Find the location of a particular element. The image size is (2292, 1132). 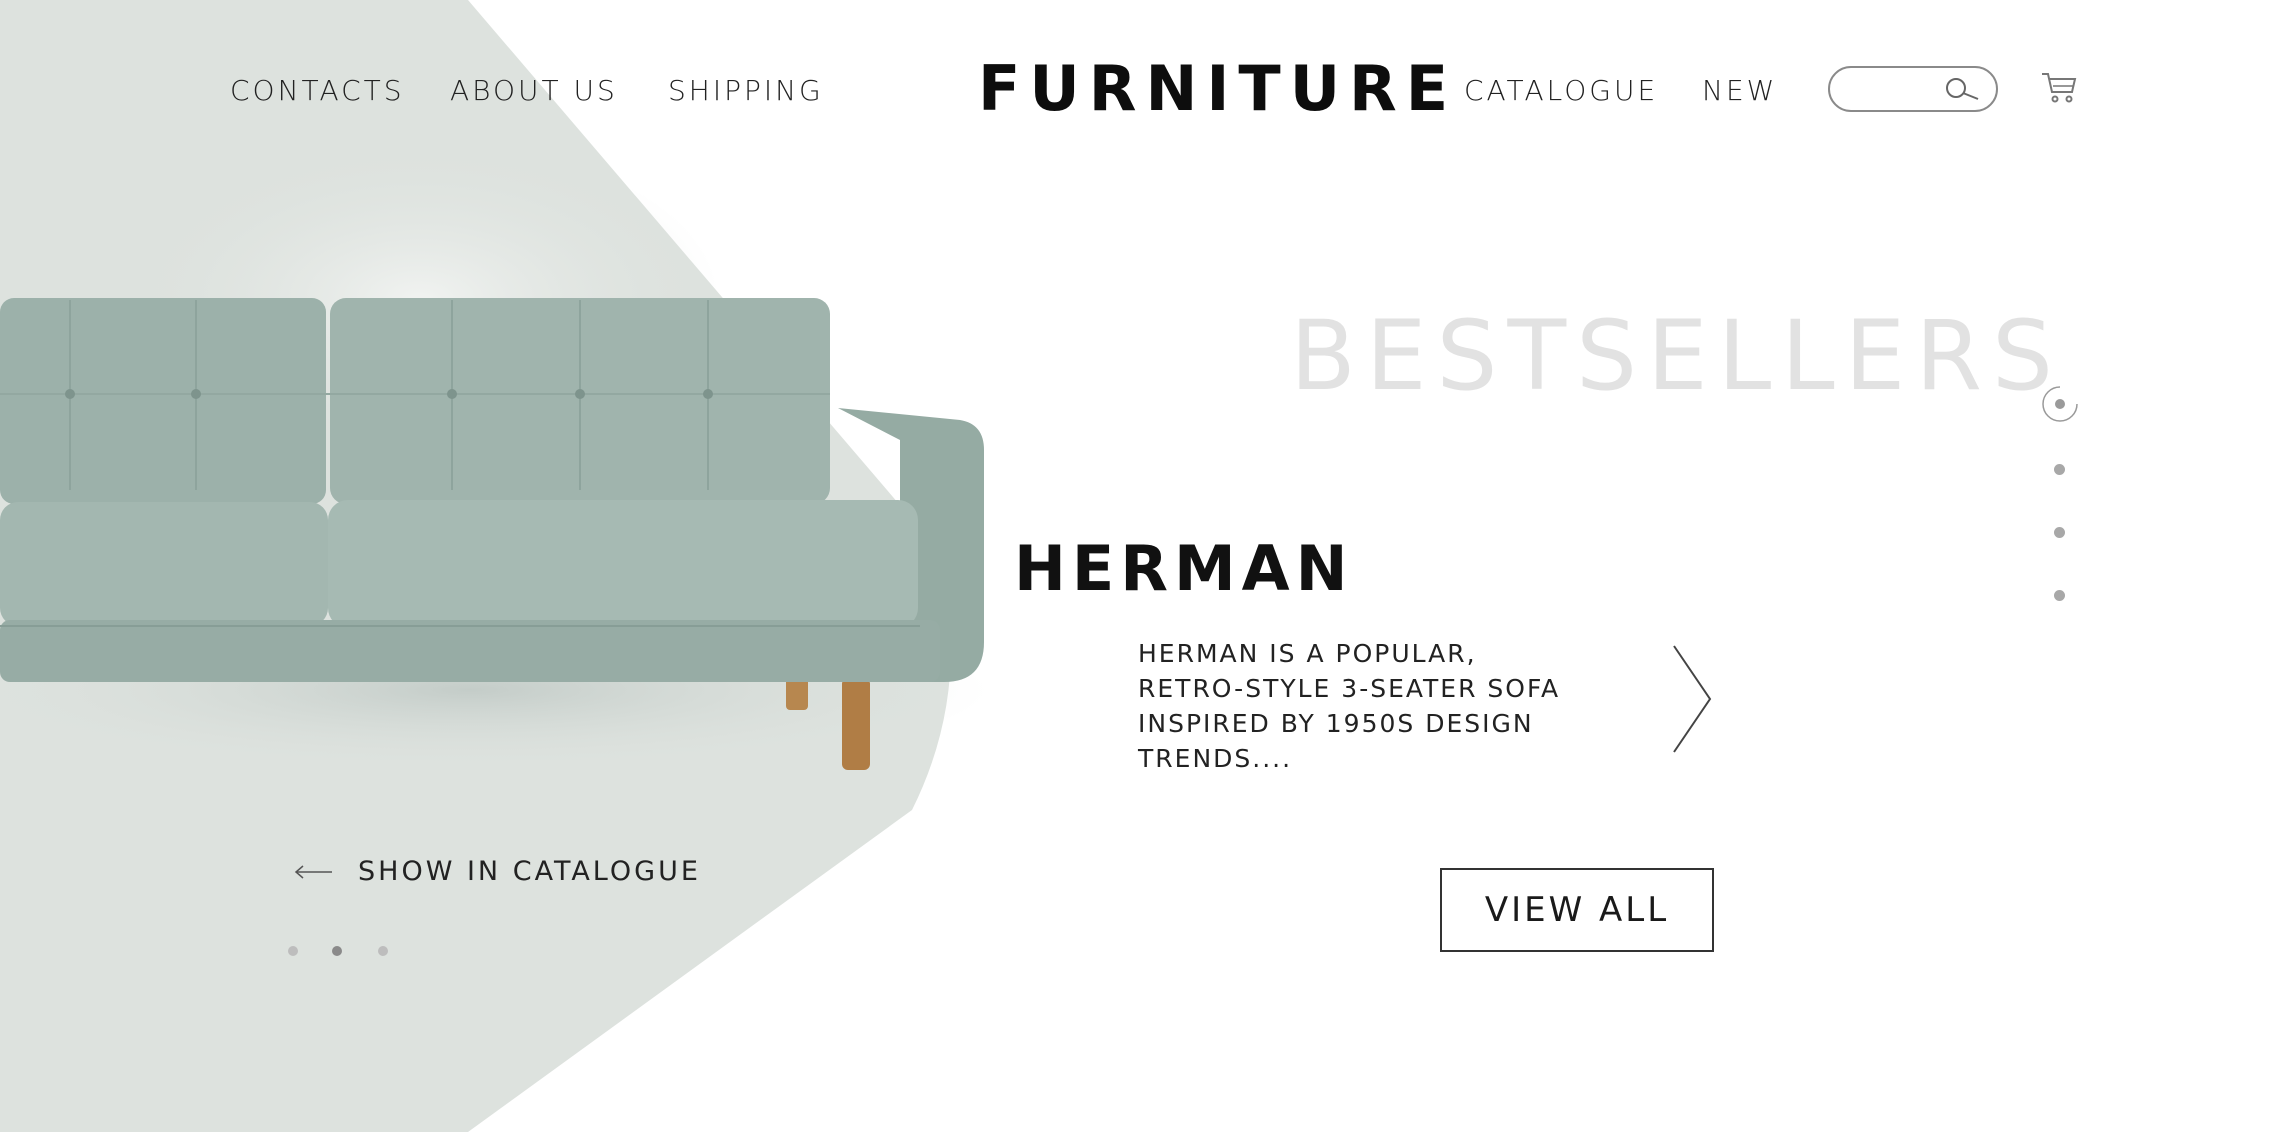

nav-catalogue: CATALOGUE is located at coordinates (1561, 90).